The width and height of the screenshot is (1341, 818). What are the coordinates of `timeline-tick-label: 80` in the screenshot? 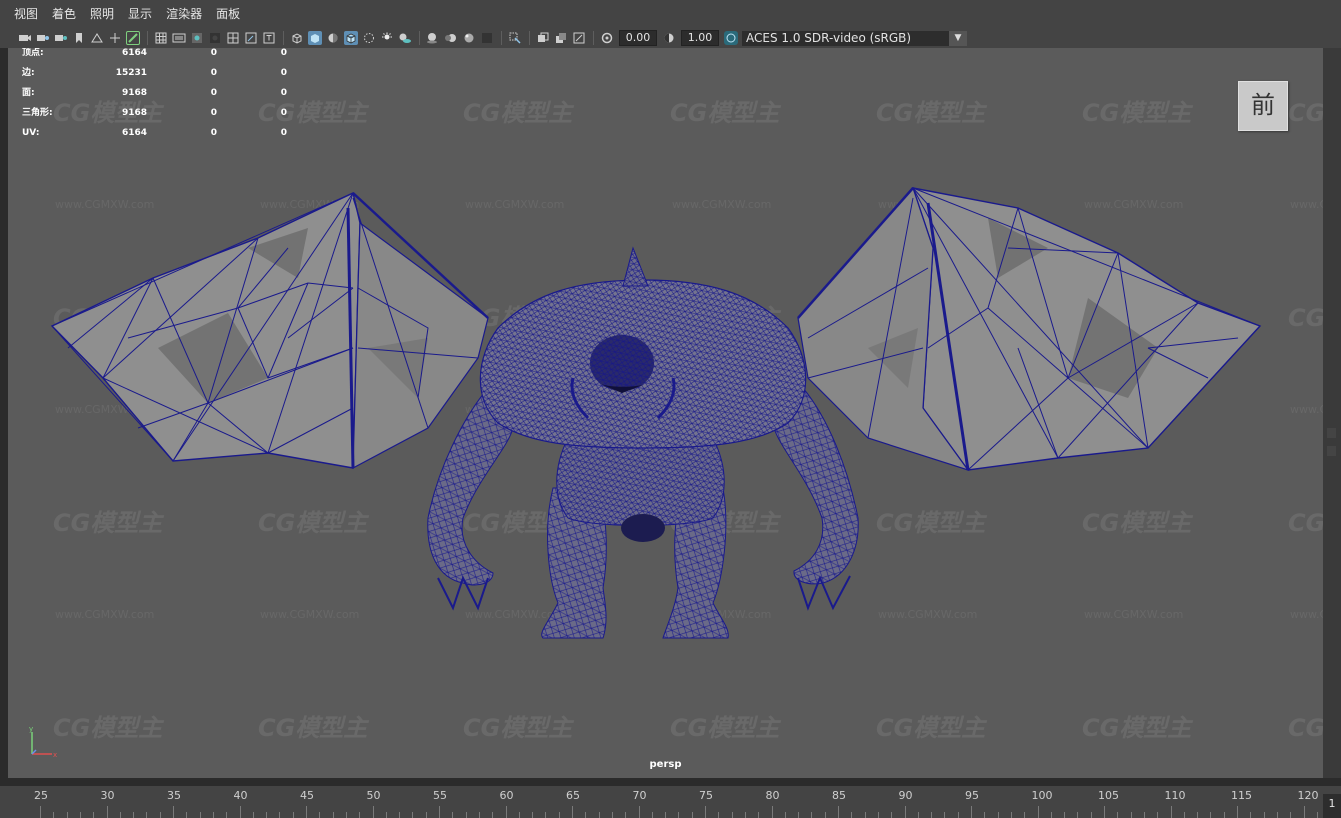 It's located at (772, 795).